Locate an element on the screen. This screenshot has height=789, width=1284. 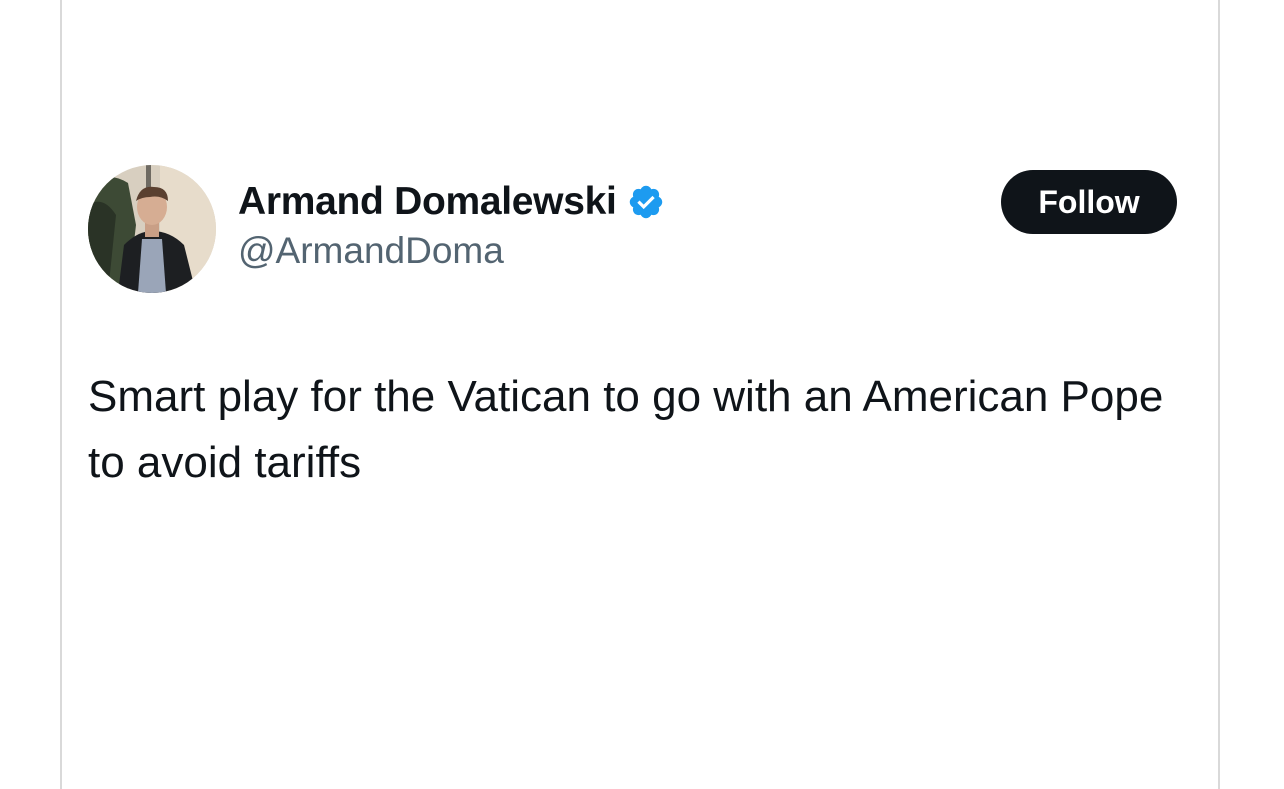
verified-badge-icon is located at coordinates (646, 202).